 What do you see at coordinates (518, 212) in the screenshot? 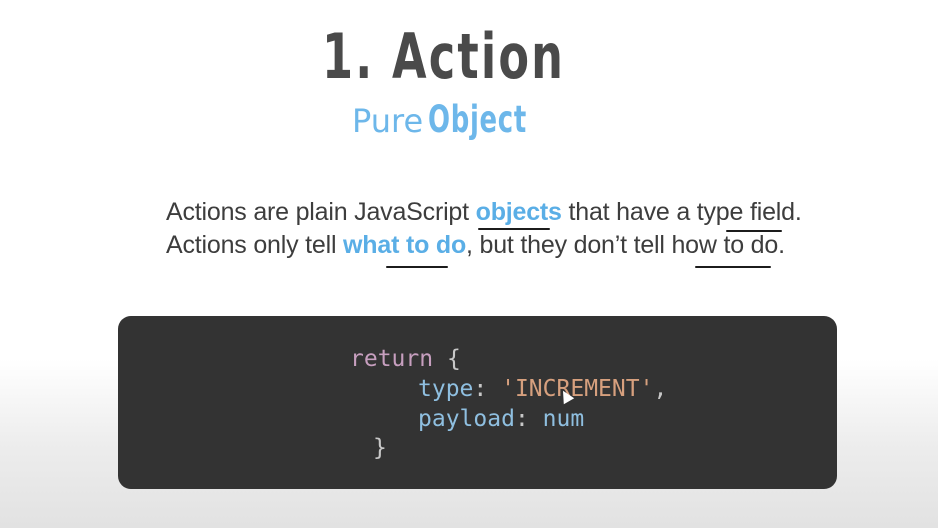
I see `line1-highlight: objects` at bounding box center [518, 212].